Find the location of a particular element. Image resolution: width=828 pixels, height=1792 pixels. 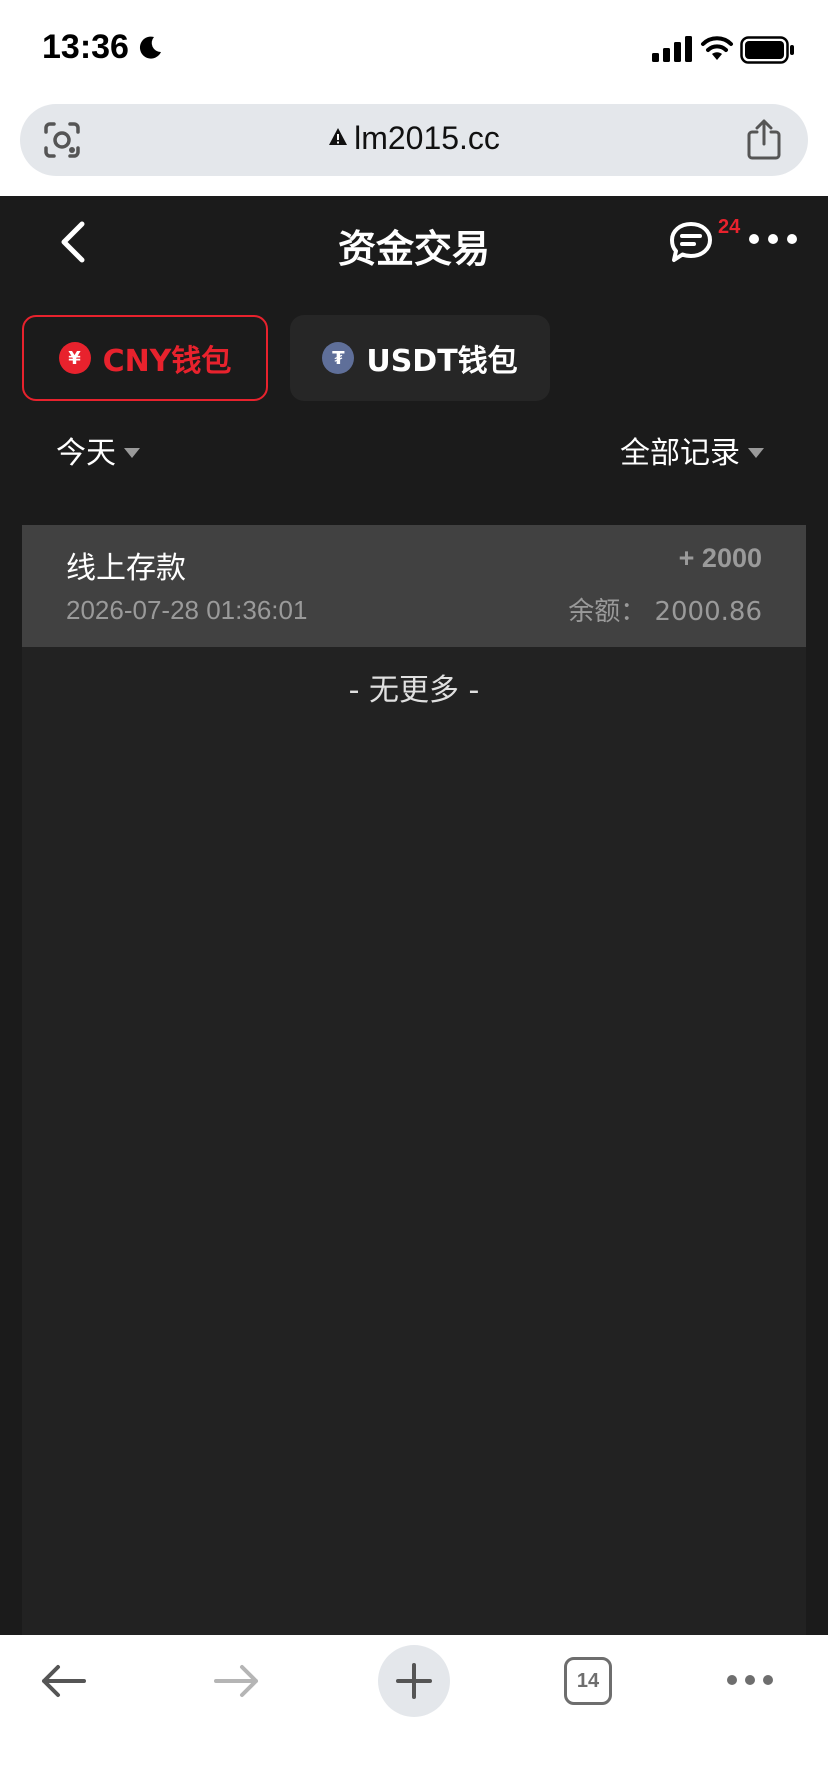

tab-cny-wallet: ¥ CNY钱包 is located at coordinates (145, 358).